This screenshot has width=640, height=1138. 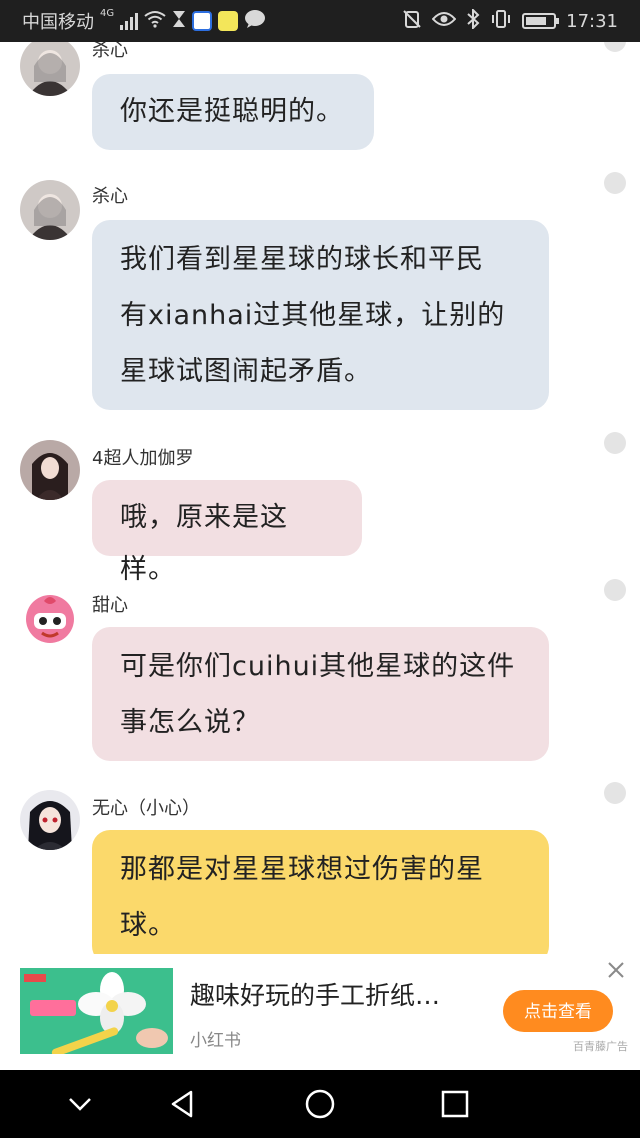 I want to click on message-bubble: 可是你们cuihui其他星球的这件 事怎么说？, so click(x=320, y=694).